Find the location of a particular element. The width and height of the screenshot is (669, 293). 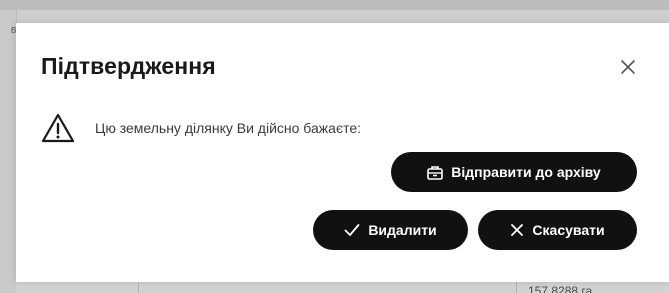

close-icon is located at coordinates (628, 67).